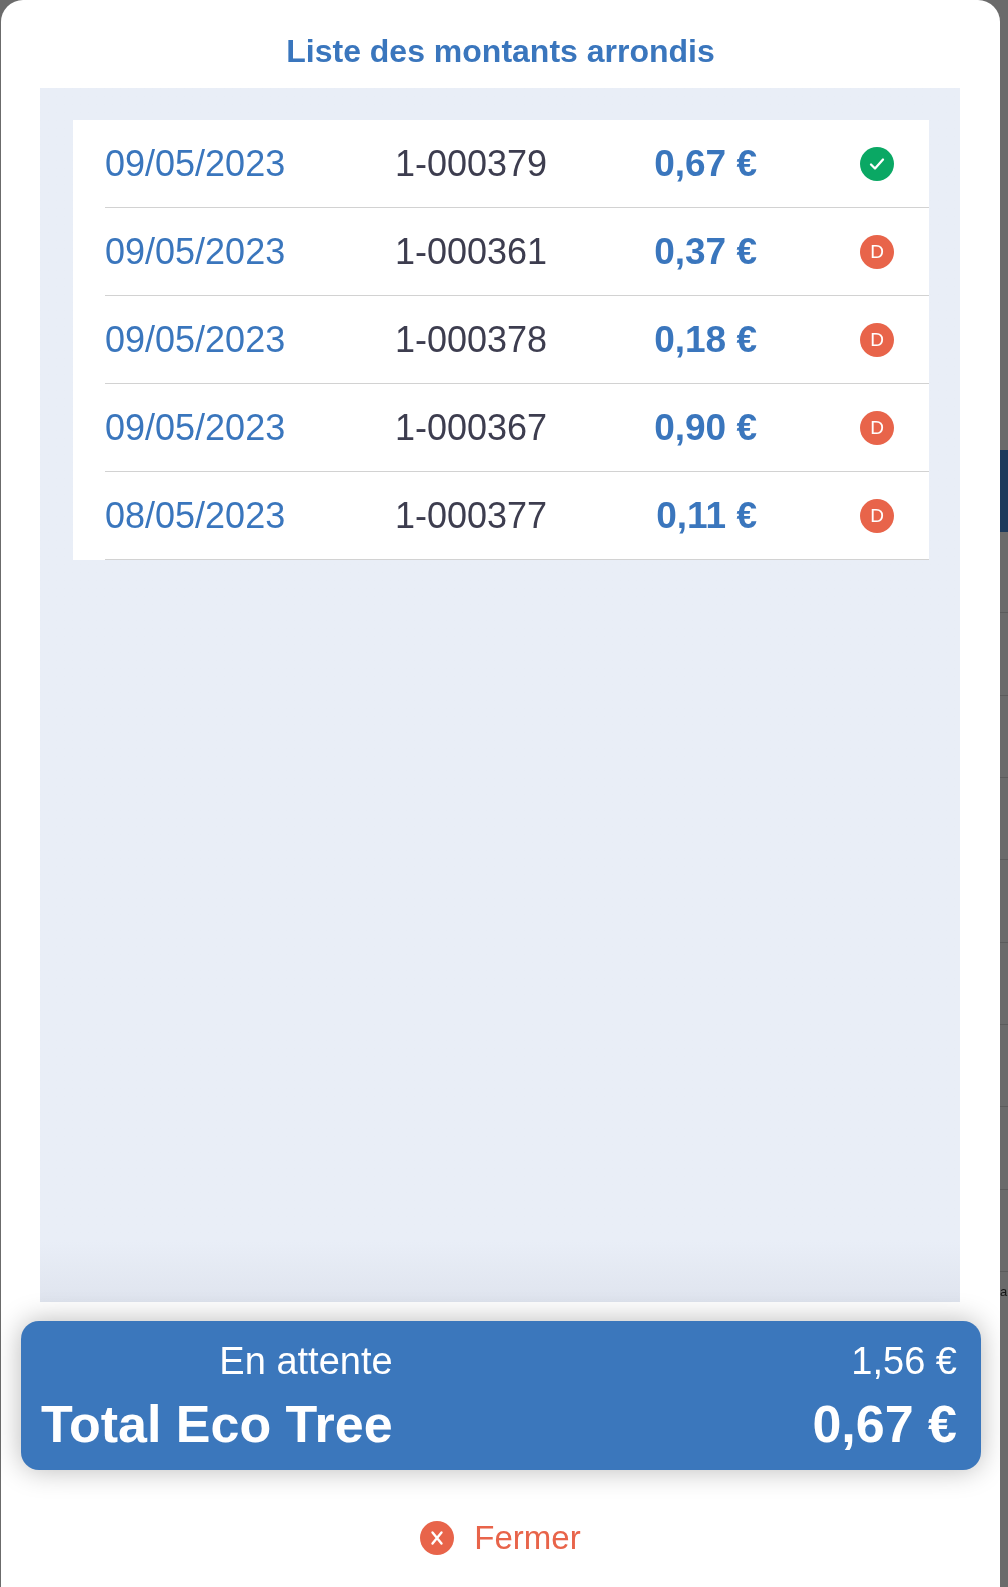 This screenshot has height=1587, width=1008. I want to click on dimmed-text: a, so click(1004, 1291).